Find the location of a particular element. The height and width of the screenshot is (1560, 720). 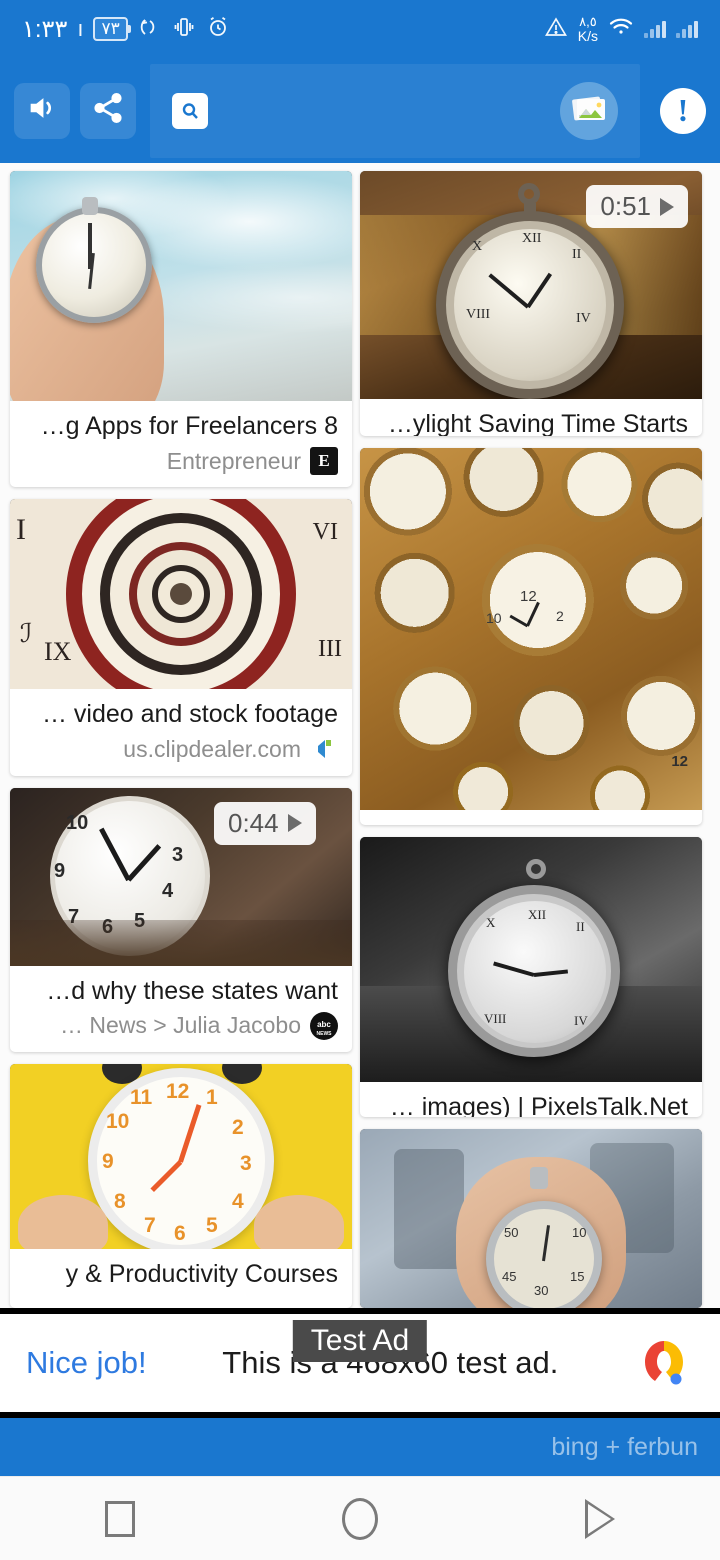

warning-triangle-icon is located at coordinates (556, 29).